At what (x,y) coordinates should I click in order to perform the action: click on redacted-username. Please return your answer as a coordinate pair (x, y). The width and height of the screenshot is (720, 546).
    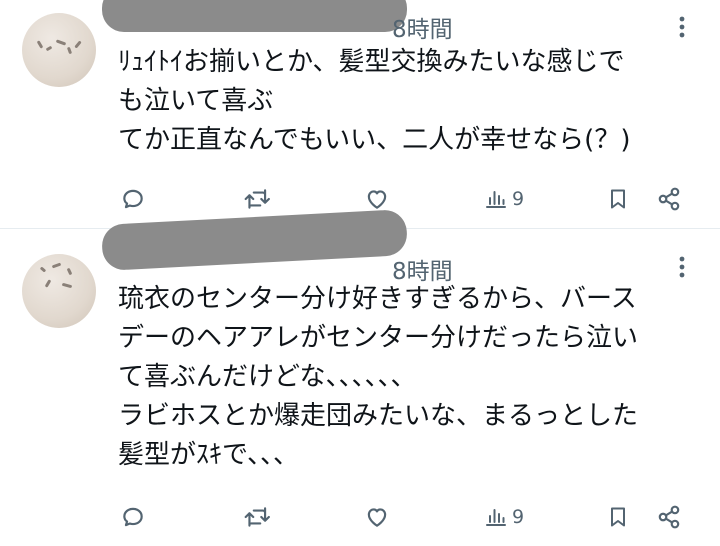
    Looking at the image, I should click on (254, 16).